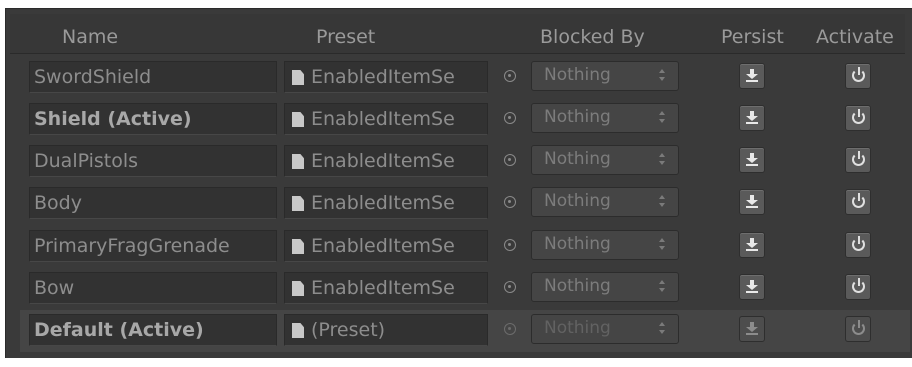  Describe the element at coordinates (90, 37) in the screenshot. I see `column-header-name: Name` at that location.